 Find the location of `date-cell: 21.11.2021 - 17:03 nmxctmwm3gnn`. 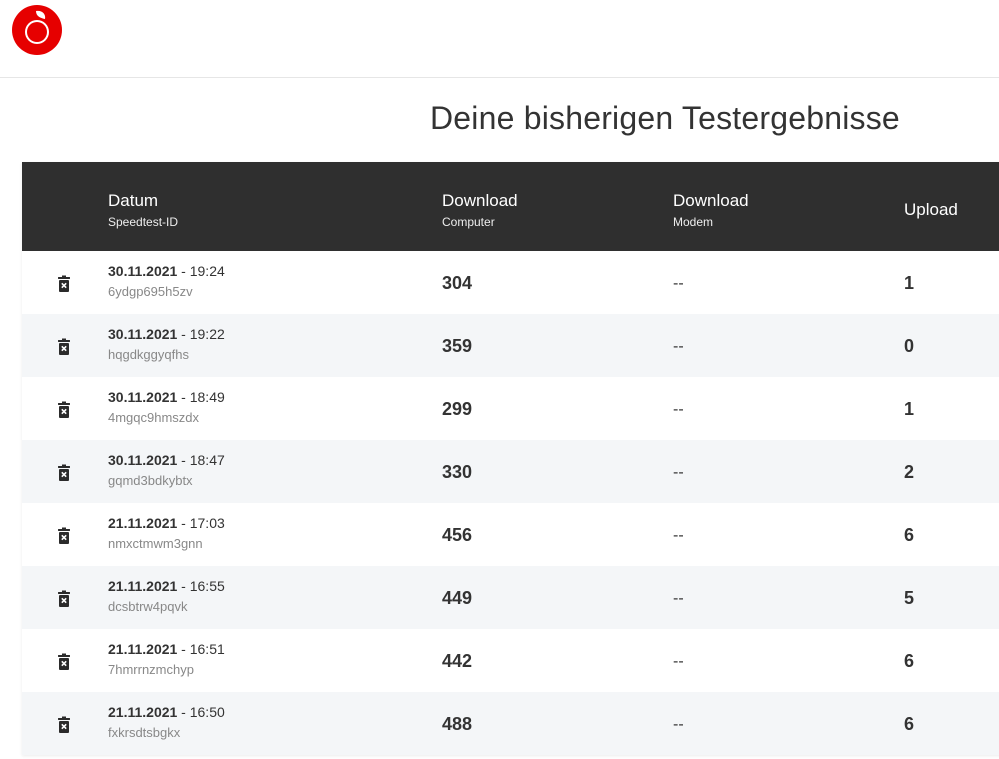

date-cell: 21.11.2021 - 17:03 nmxctmwm3gnn is located at coordinates (166, 533).